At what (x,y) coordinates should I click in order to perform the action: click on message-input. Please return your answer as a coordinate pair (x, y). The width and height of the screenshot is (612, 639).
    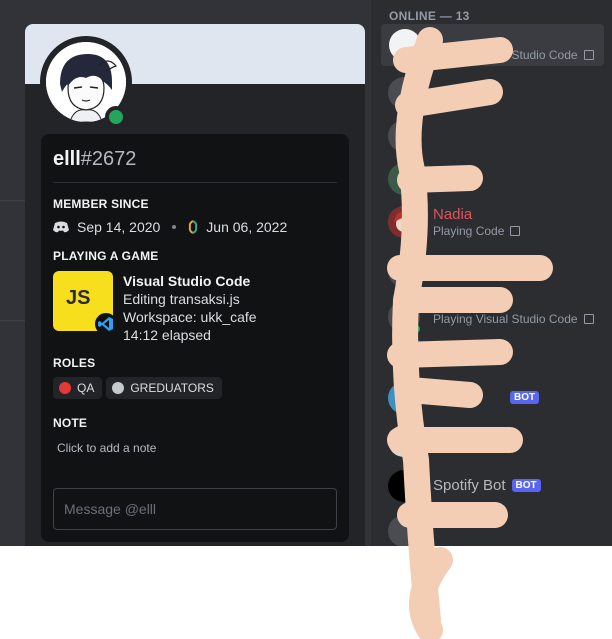
    Looking at the image, I should click on (195, 509).